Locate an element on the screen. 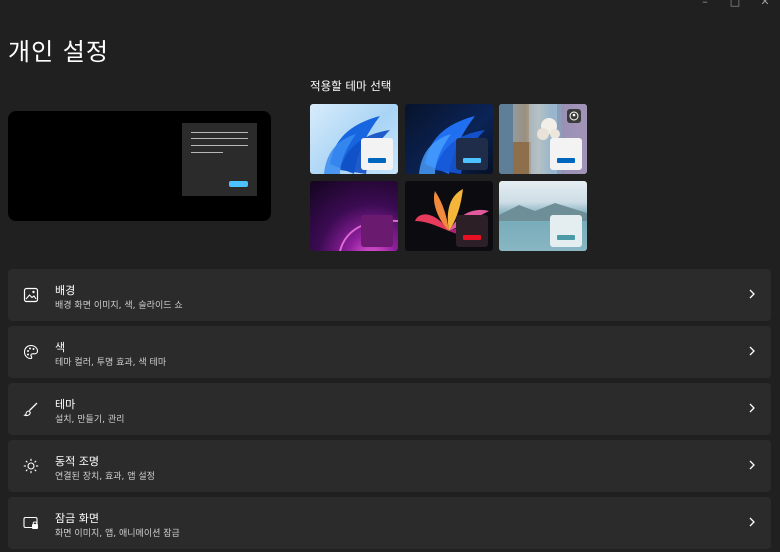 The image size is (780, 552). theme-tile-purple-glow is located at coordinates (354, 216).